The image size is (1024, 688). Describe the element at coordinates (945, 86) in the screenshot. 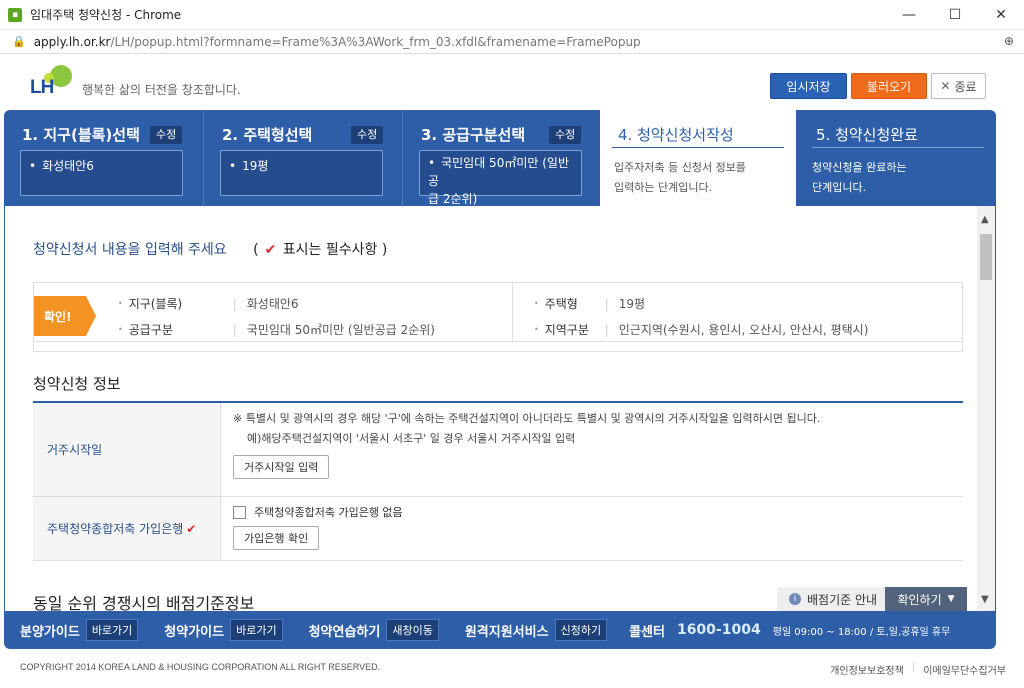

I see `close-icon: ✕` at that location.